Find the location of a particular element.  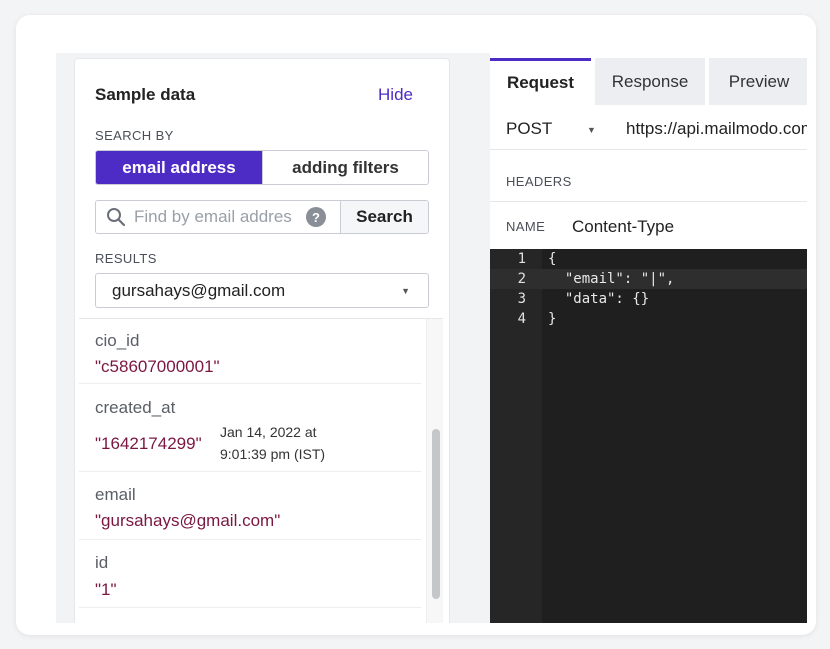

field-value: "c58607000001" is located at coordinates (157, 366).